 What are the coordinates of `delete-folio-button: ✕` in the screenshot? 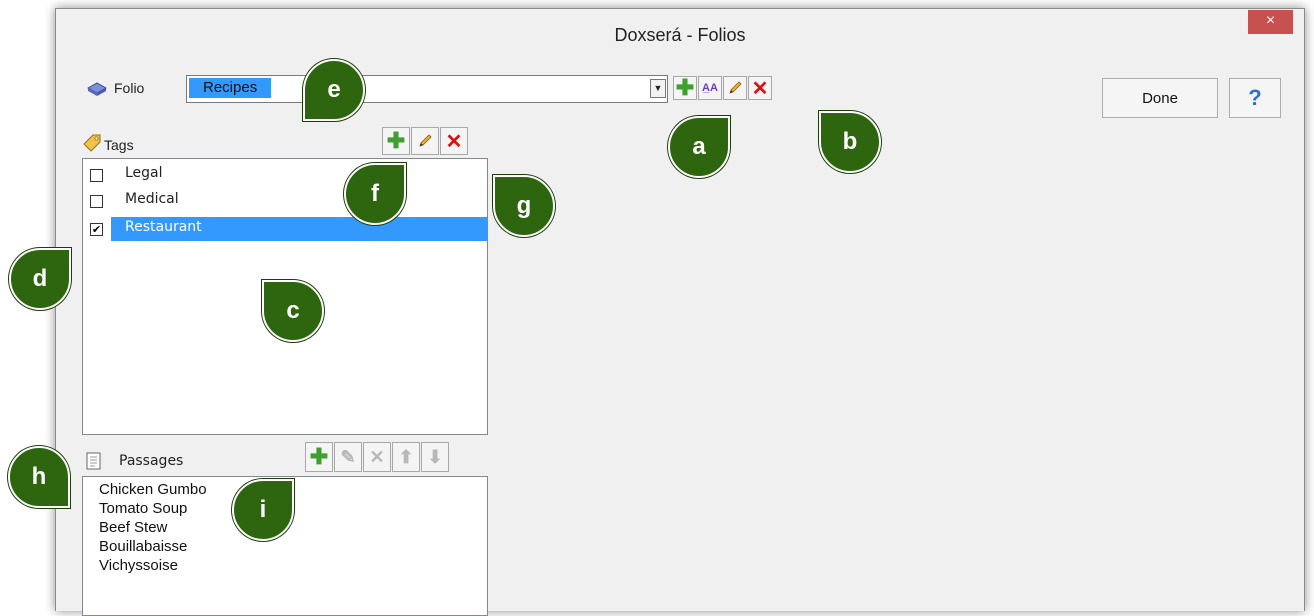 It's located at (760, 88).